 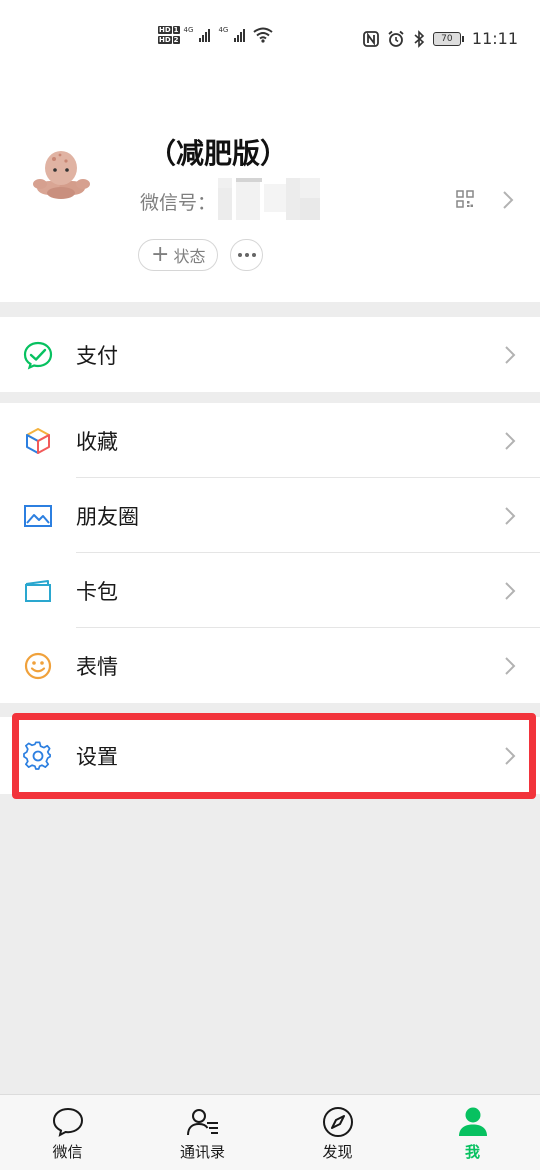 I want to click on menu-item-favorites: 收藏, so click(x=270, y=440).